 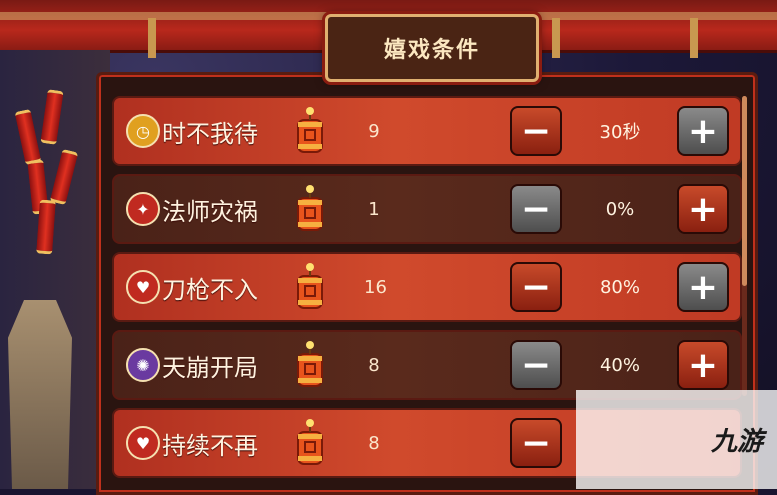 What do you see at coordinates (210, 445) in the screenshot?
I see `rule-name: 持续不再` at bounding box center [210, 445].